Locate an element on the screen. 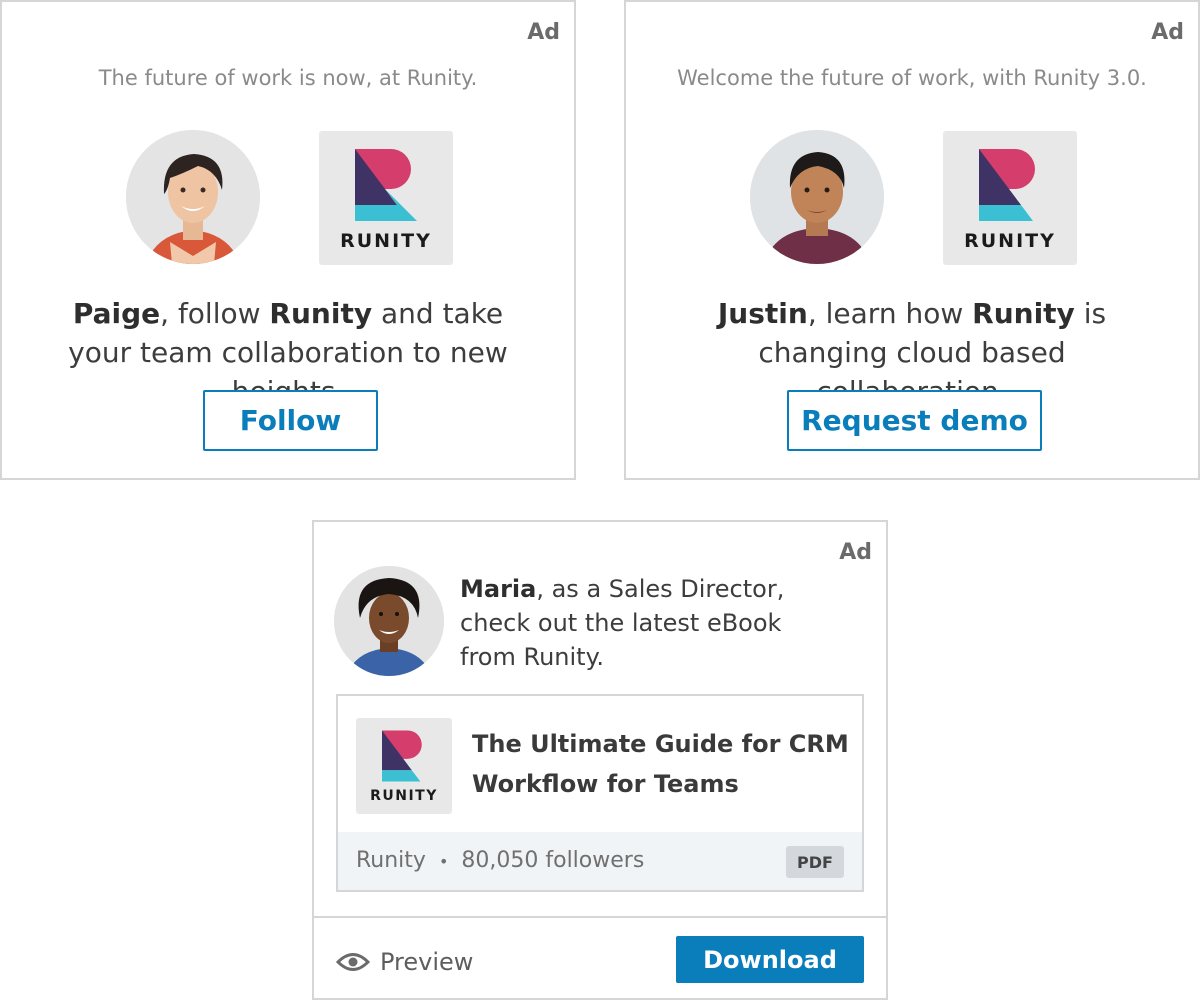  company-meta: Runity • 80,050 followers is located at coordinates (500, 860).